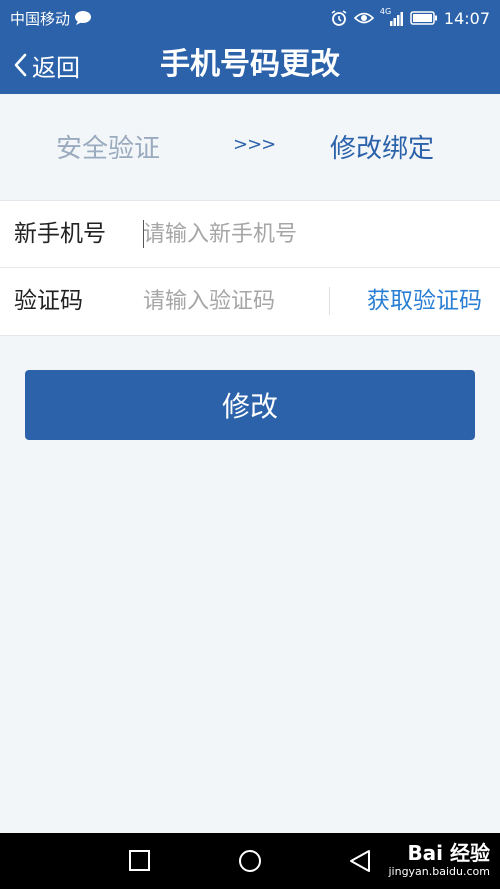 Image resolution: width=500 pixels, height=889 pixels. What do you see at coordinates (40, 18) in the screenshot?
I see `carrier-name: 中国移动` at bounding box center [40, 18].